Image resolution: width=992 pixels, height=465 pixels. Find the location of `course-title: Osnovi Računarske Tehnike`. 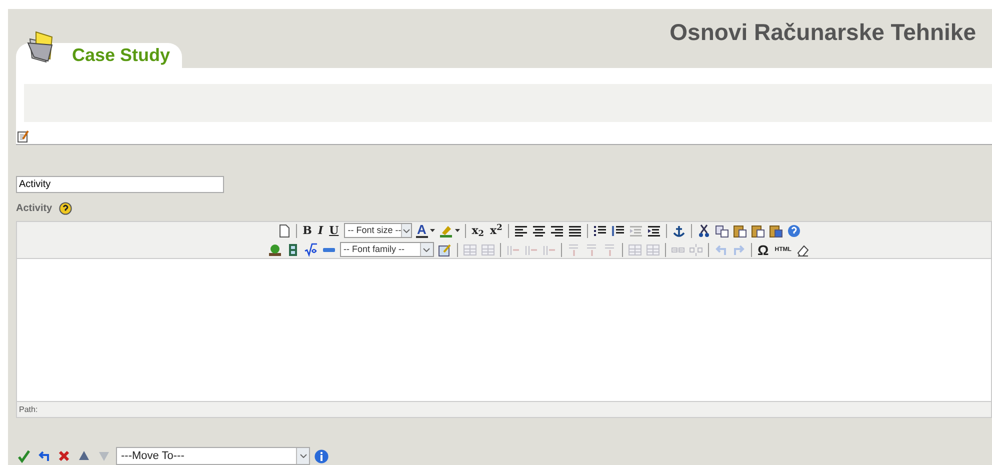

course-title: Osnovi Računarske Tehnike is located at coordinates (823, 30).